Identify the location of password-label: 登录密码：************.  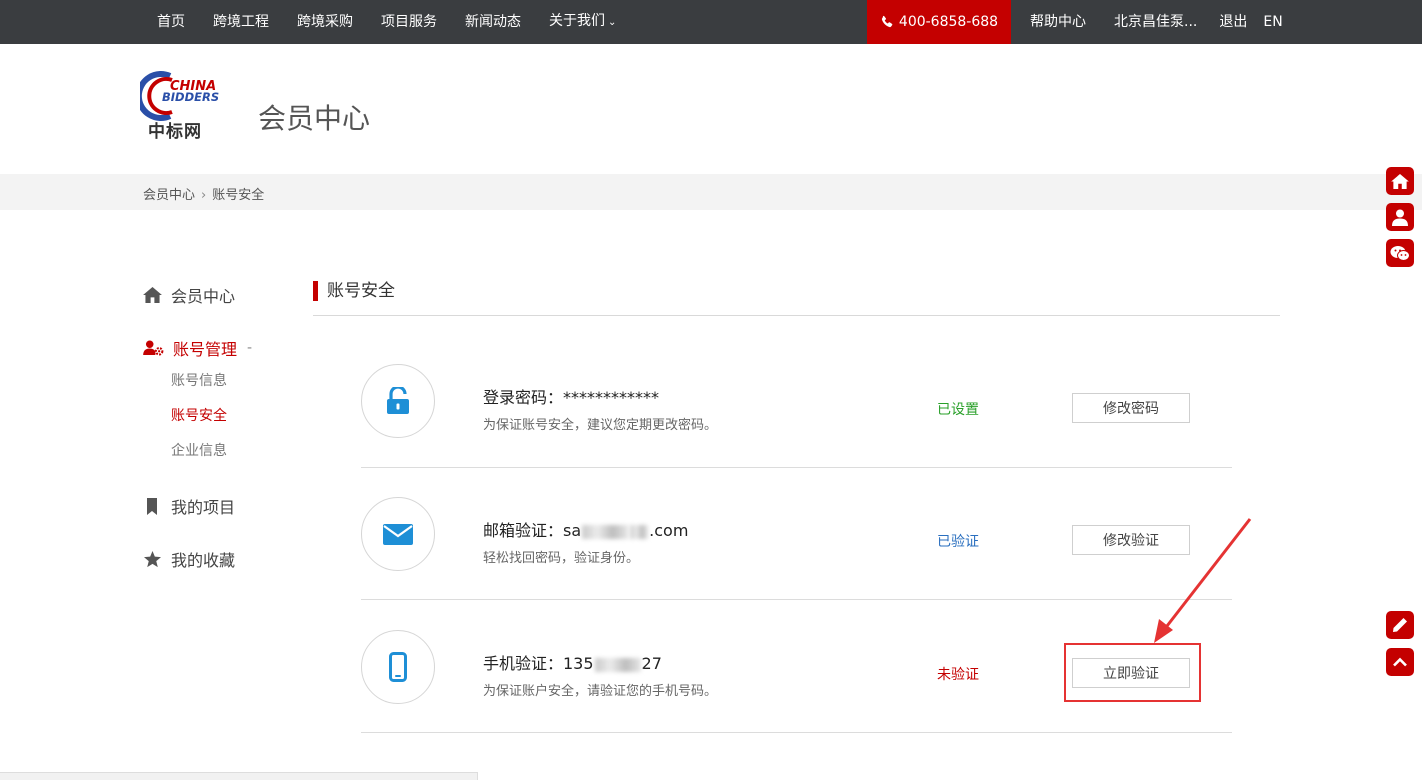
(571, 397).